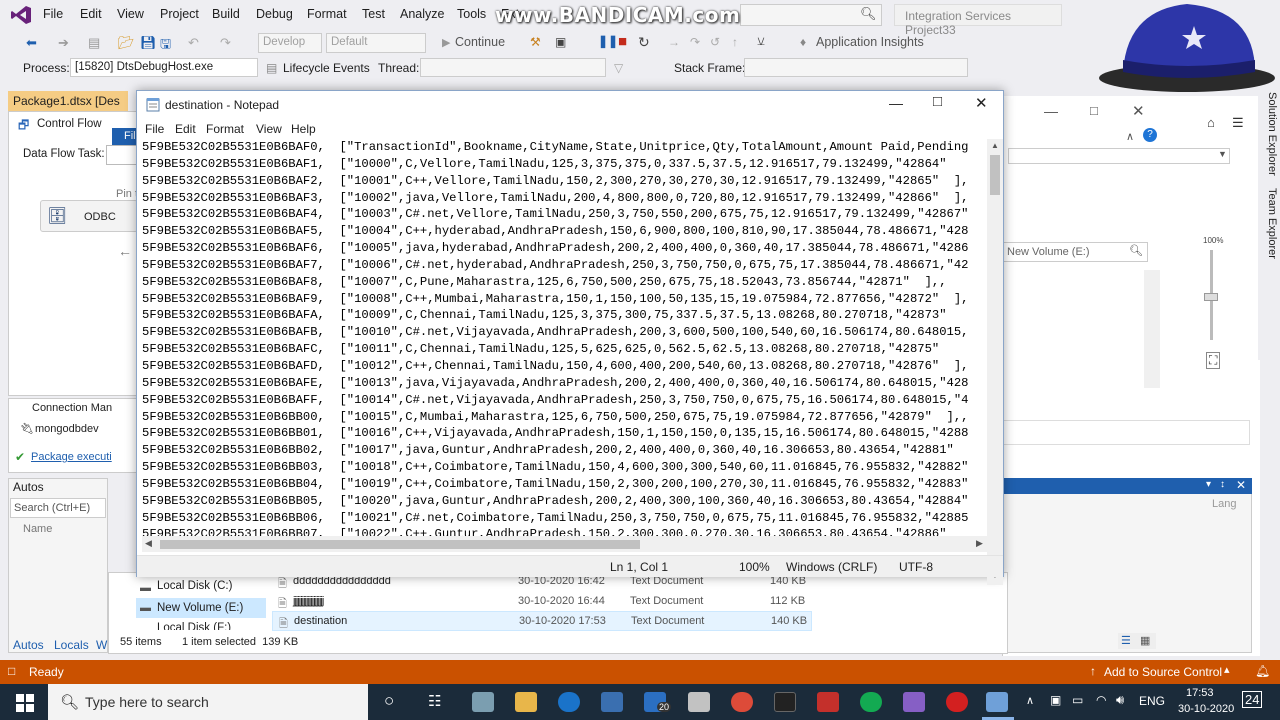 The image size is (1280, 720). I want to click on zoom-slider-thumb, so click(1211, 297).